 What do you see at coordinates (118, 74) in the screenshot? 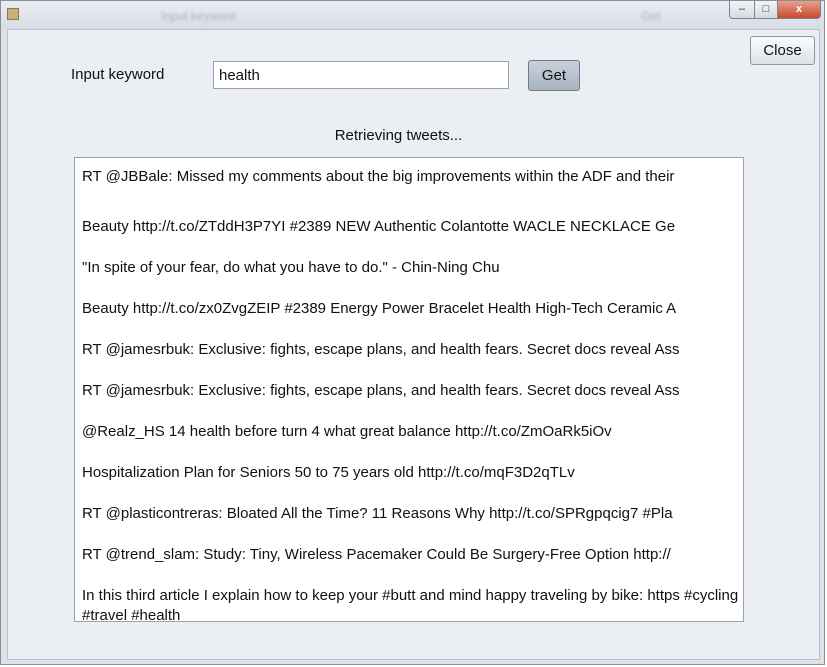
I see `keyword-label: Input keyword` at bounding box center [118, 74].